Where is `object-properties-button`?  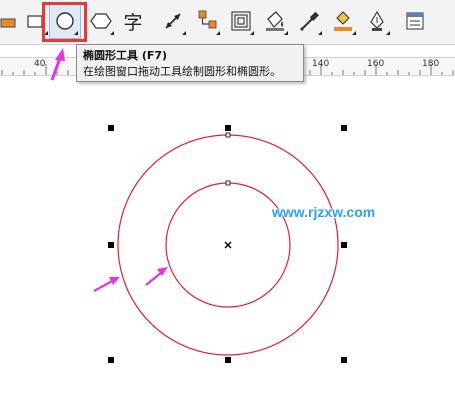
object-properties-button is located at coordinates (415, 21).